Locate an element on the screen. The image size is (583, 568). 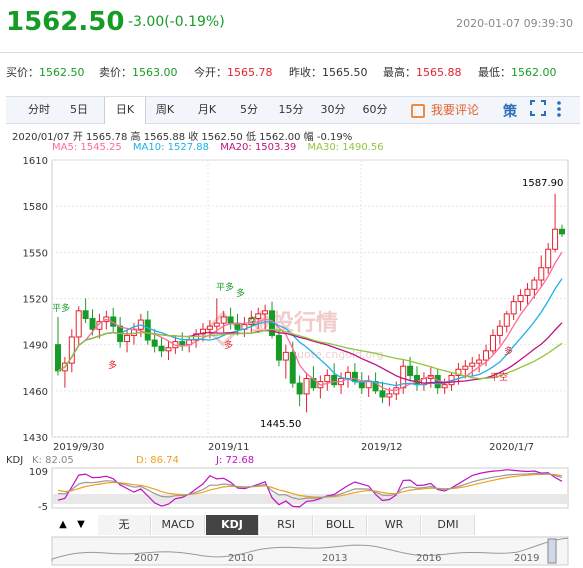
y-tick-label: 1520 is located at coordinates (35, 300).